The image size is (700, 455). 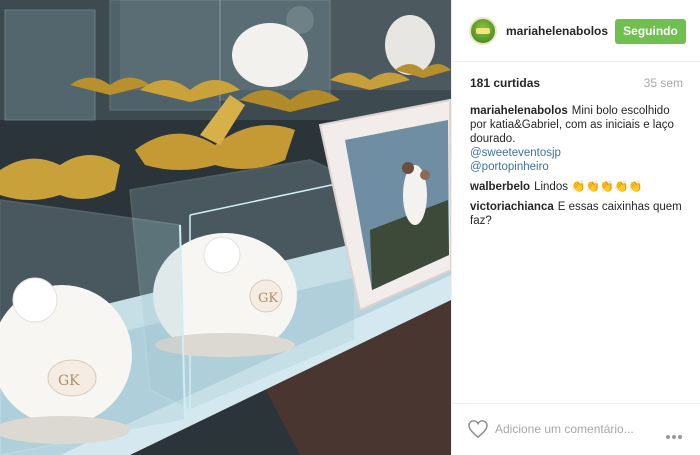 I want to click on header-username: mariahelenabolos, so click(x=557, y=31).